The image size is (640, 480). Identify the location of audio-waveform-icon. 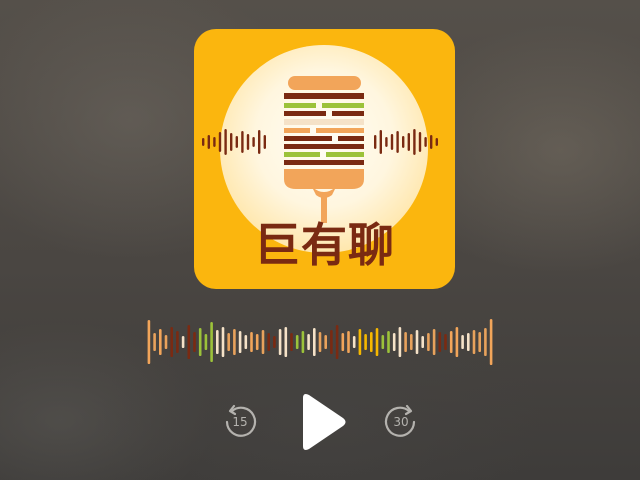
(320, 342).